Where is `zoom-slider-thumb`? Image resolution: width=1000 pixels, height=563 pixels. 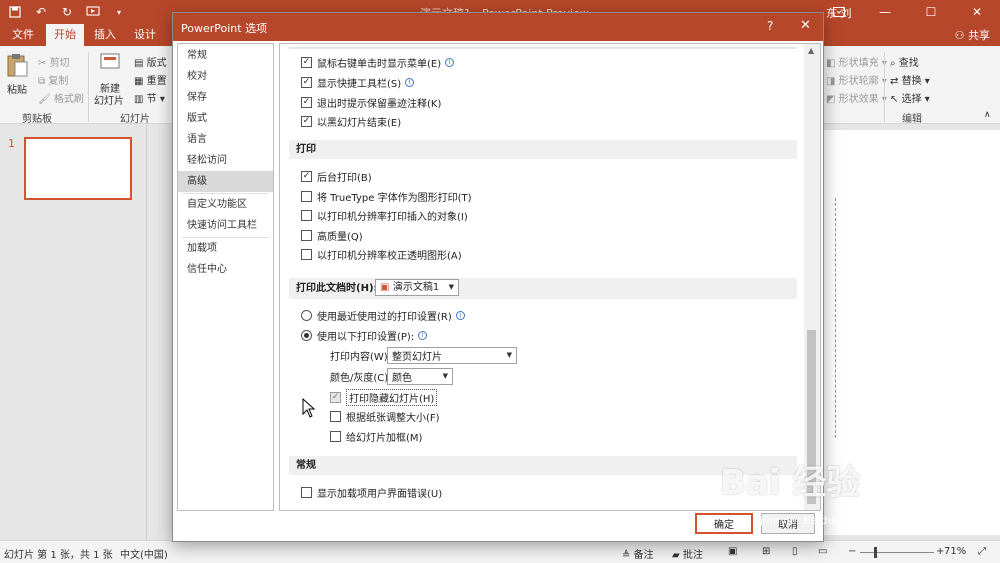 zoom-slider-thumb is located at coordinates (875, 552).